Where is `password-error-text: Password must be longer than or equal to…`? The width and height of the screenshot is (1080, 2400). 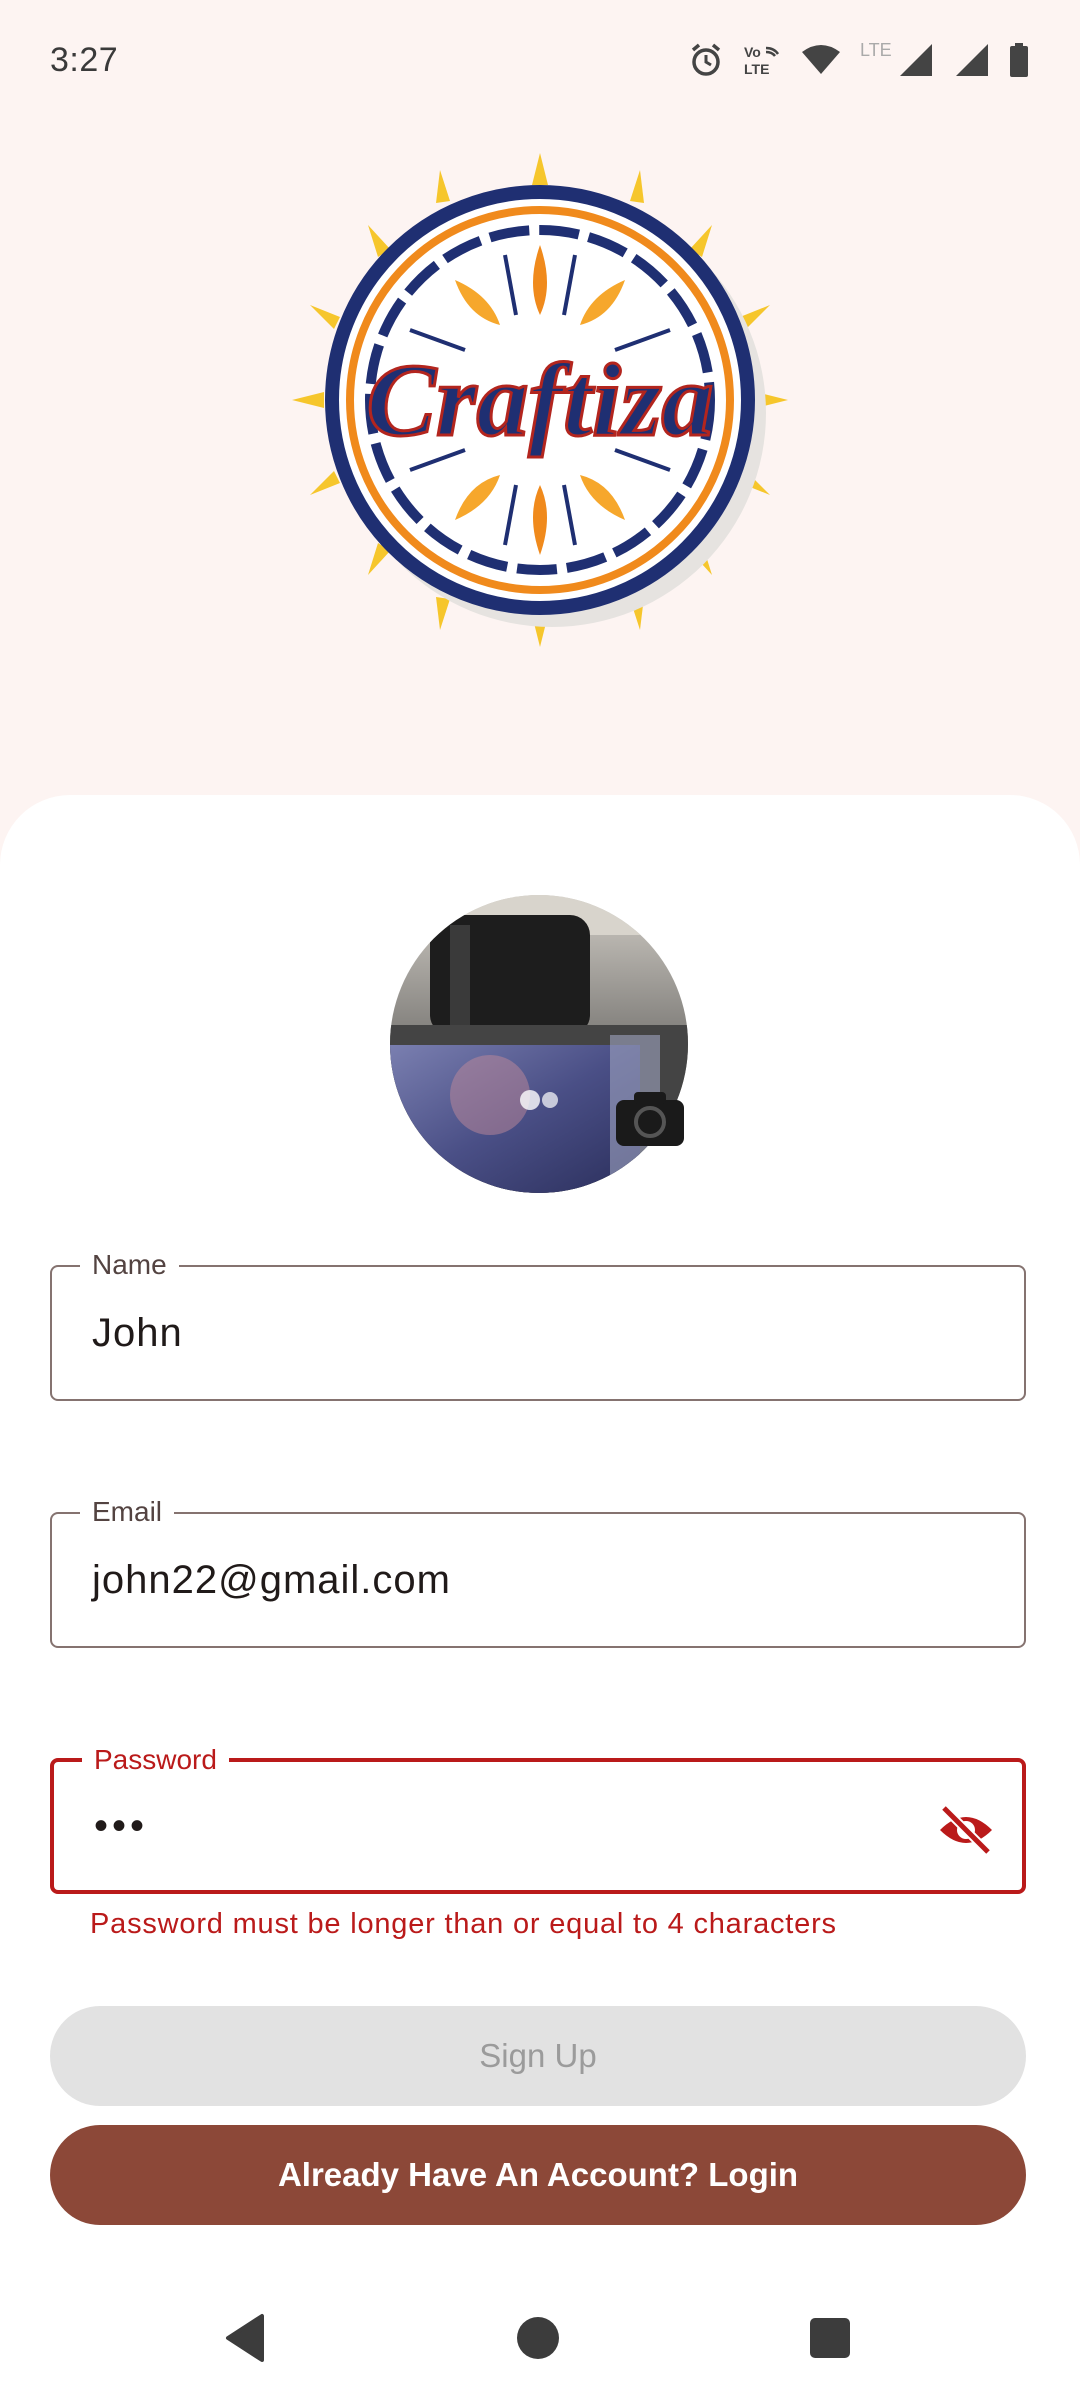
password-error-text: Password must be longer than or equal to… is located at coordinates (463, 1924).